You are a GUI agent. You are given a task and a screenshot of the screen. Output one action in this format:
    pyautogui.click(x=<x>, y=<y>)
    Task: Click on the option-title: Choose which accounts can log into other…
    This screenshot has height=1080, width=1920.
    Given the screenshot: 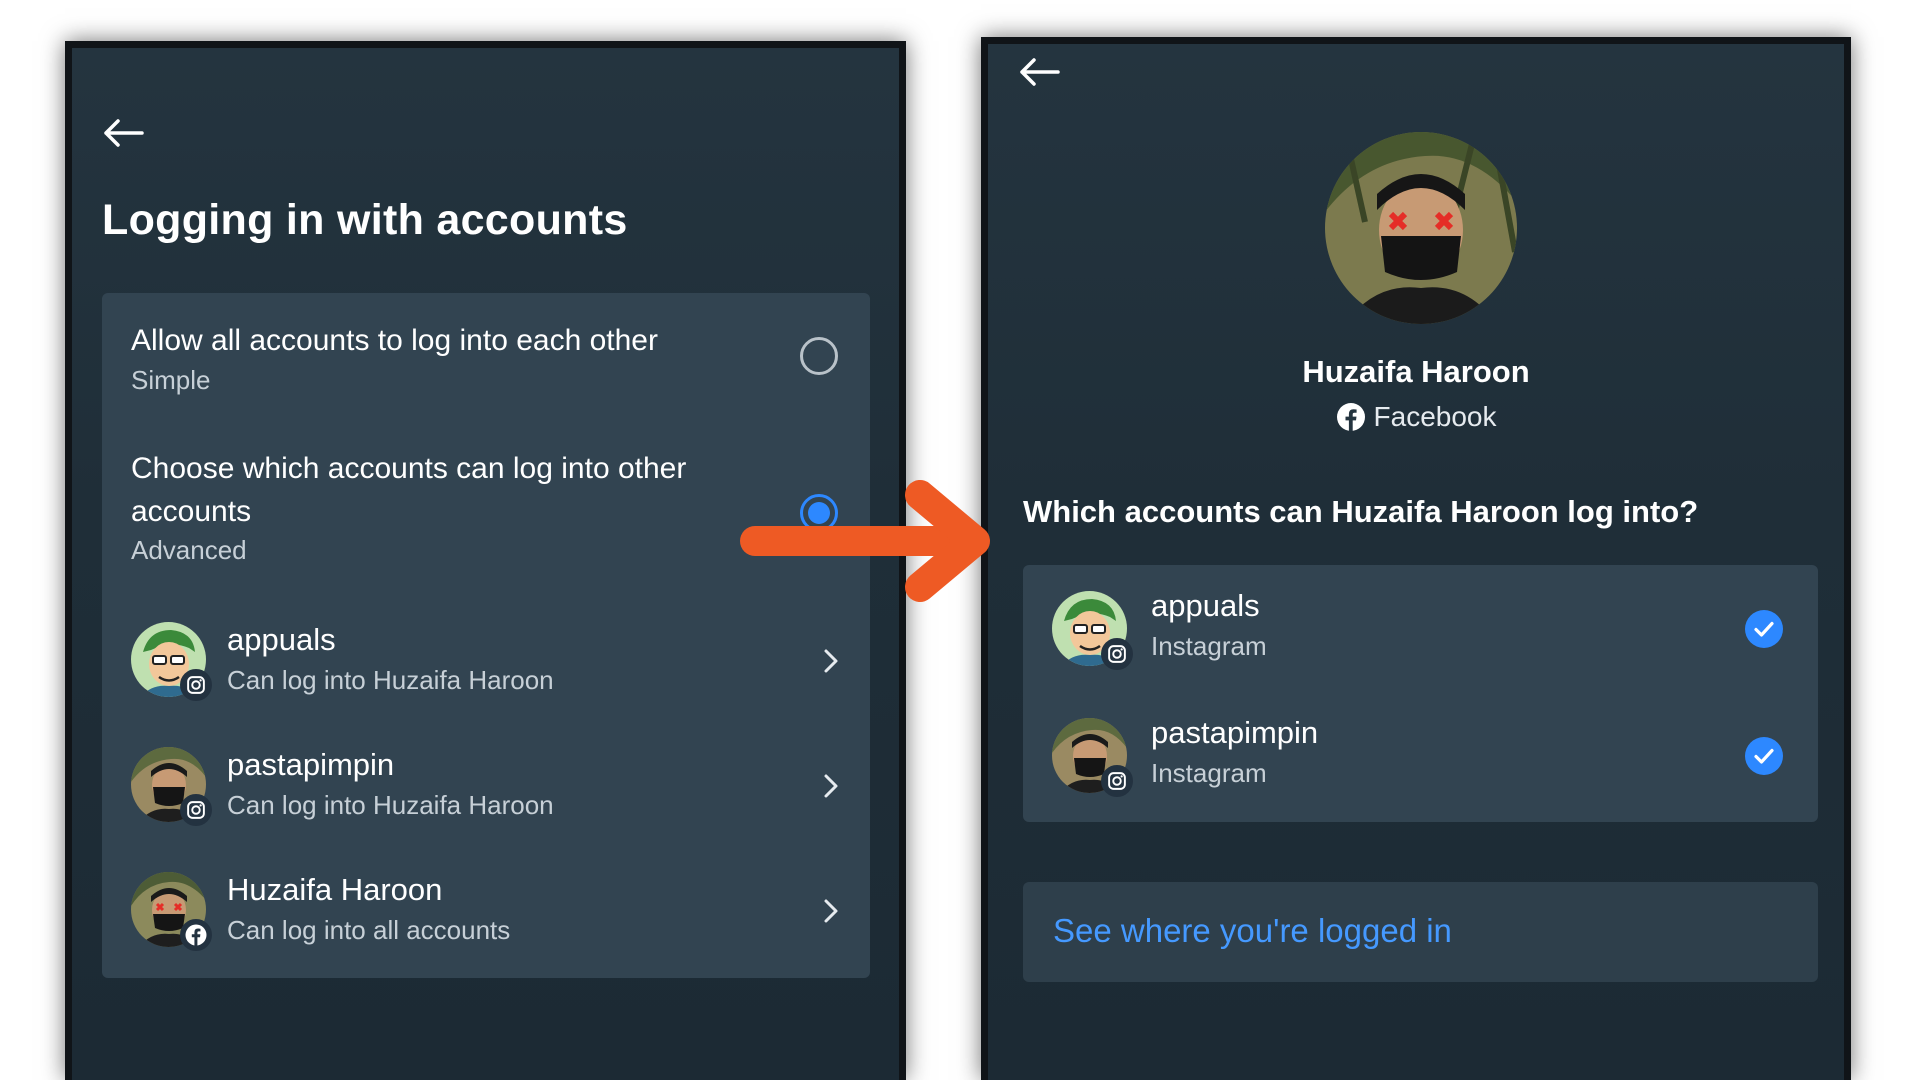 What is the action you would take?
    pyautogui.click(x=409, y=490)
    